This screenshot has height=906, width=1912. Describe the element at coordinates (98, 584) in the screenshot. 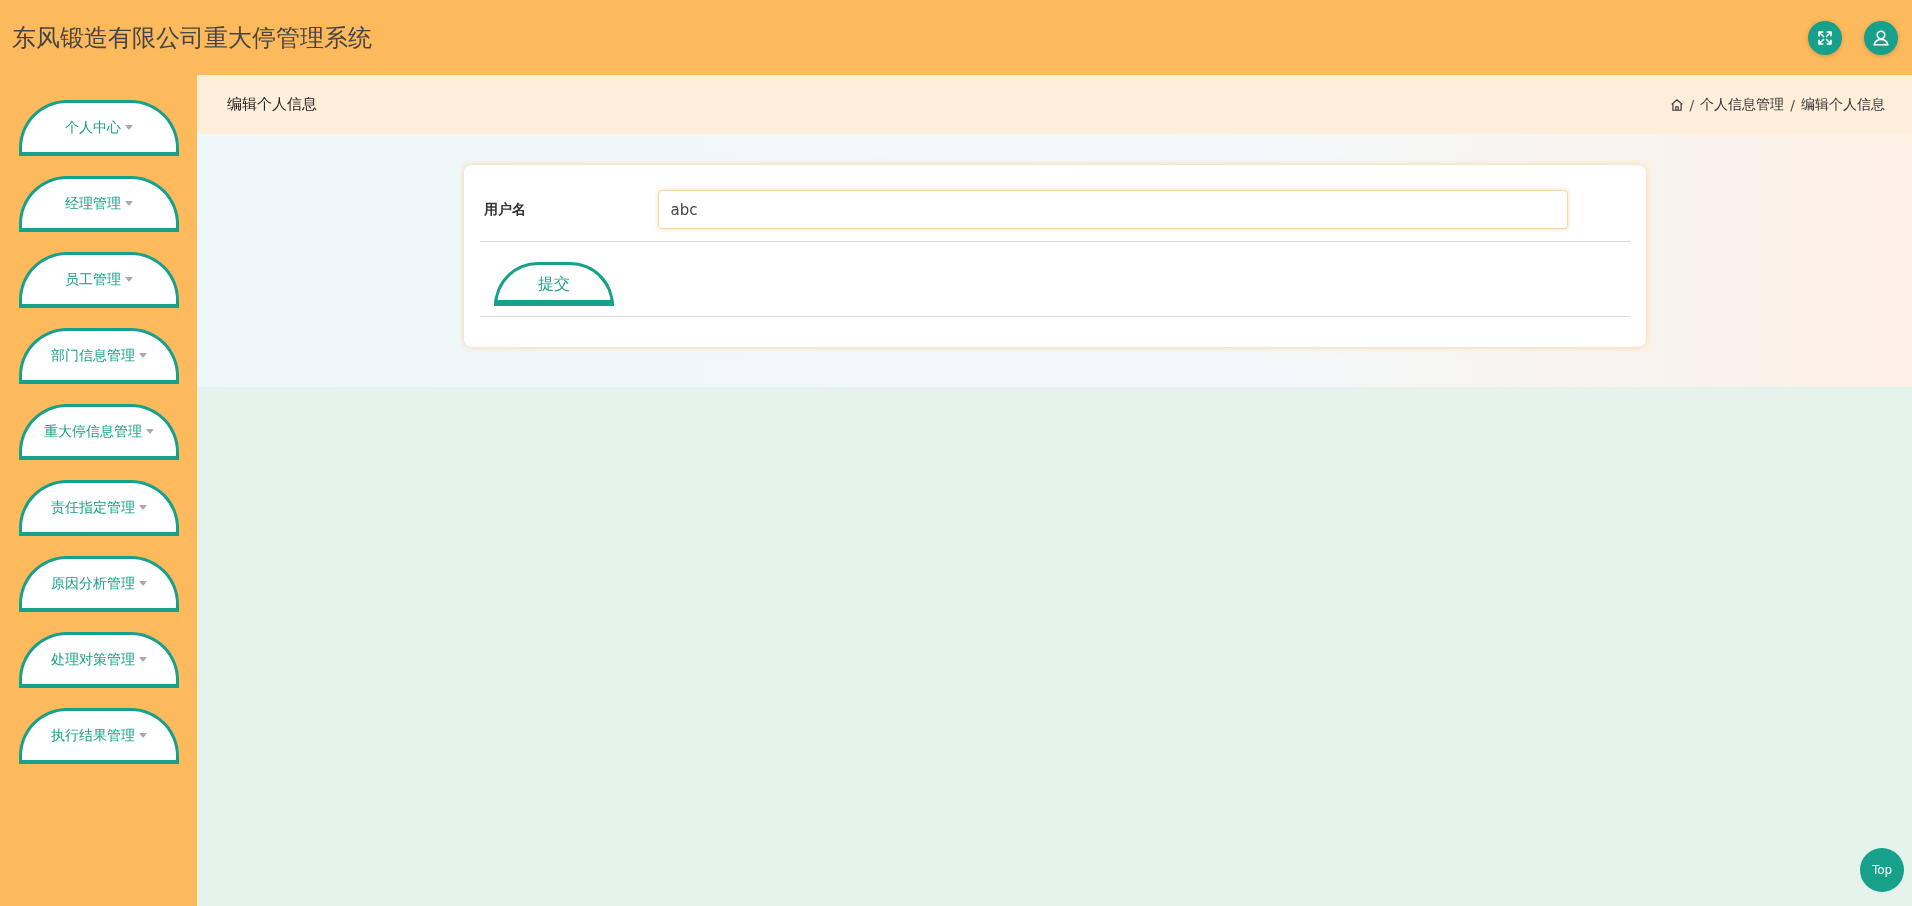

I see `sidebar-menu-button: 原因分析管理` at that location.